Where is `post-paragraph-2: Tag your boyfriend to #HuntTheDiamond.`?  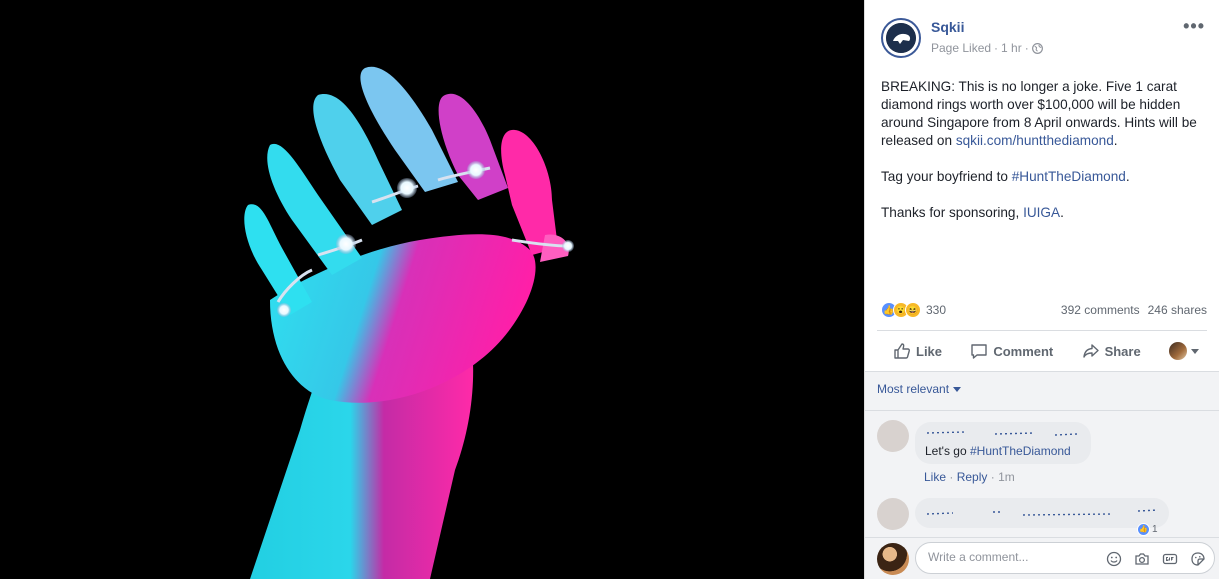
post-paragraph-2: Tag your boyfriend to #HuntTheDiamond. is located at coordinates (1043, 177).